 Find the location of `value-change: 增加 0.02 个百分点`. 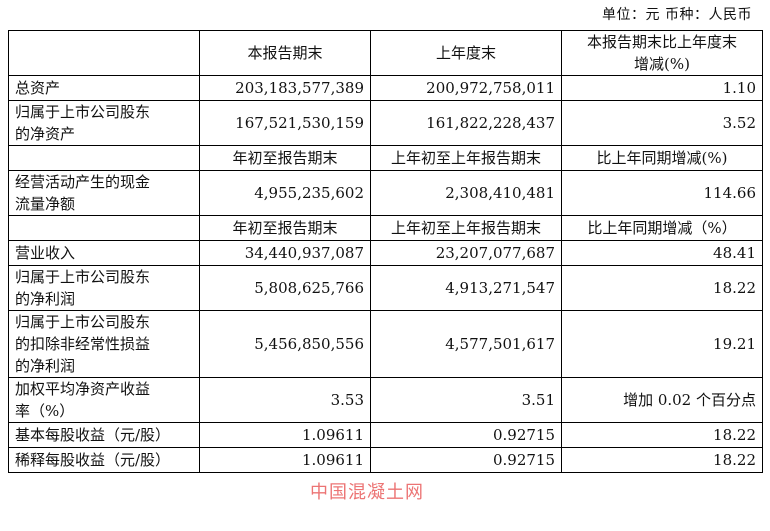

value-change: 增加 0.02 个百分点 is located at coordinates (662, 400).